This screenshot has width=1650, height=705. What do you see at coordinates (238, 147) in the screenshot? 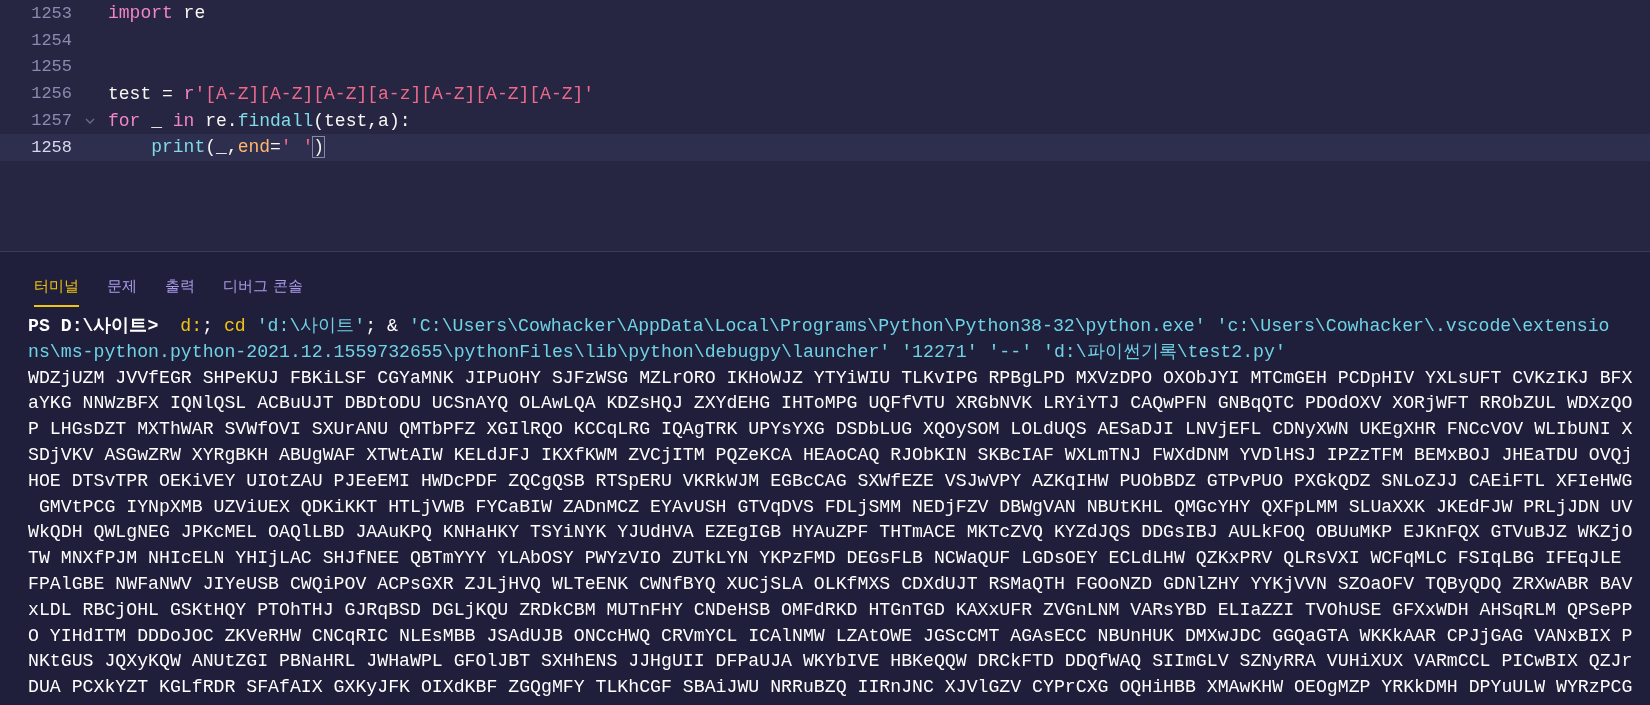
I see `code-line: print(_,end=' ')` at bounding box center [238, 147].